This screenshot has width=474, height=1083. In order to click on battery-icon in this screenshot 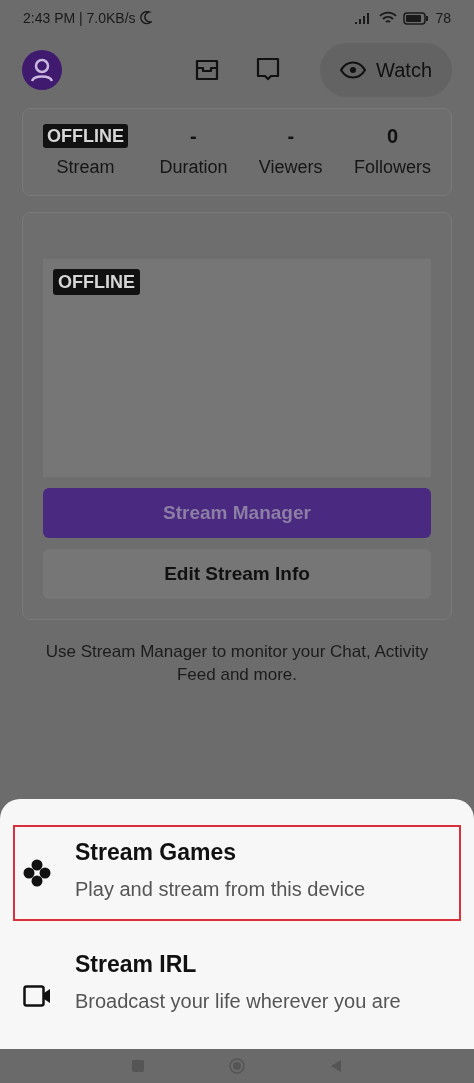, I will do `click(416, 18)`.